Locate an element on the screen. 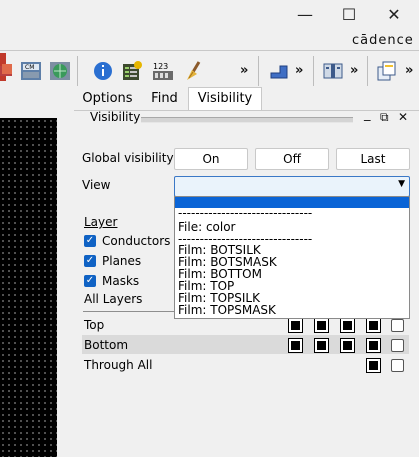 This screenshot has height=457, width=419. toolbar-overflow-1: » is located at coordinates (244, 70).